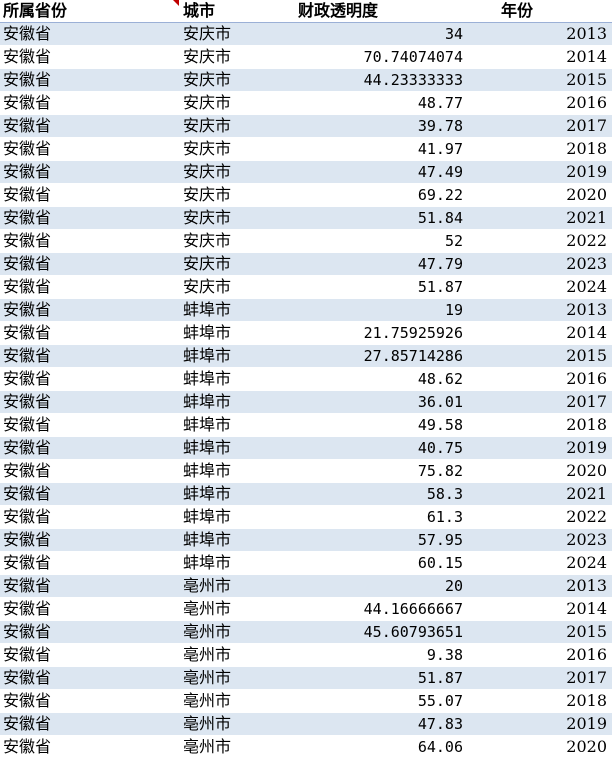  Describe the element at coordinates (89, 11) in the screenshot. I see `column-header-province: 所属省份` at that location.